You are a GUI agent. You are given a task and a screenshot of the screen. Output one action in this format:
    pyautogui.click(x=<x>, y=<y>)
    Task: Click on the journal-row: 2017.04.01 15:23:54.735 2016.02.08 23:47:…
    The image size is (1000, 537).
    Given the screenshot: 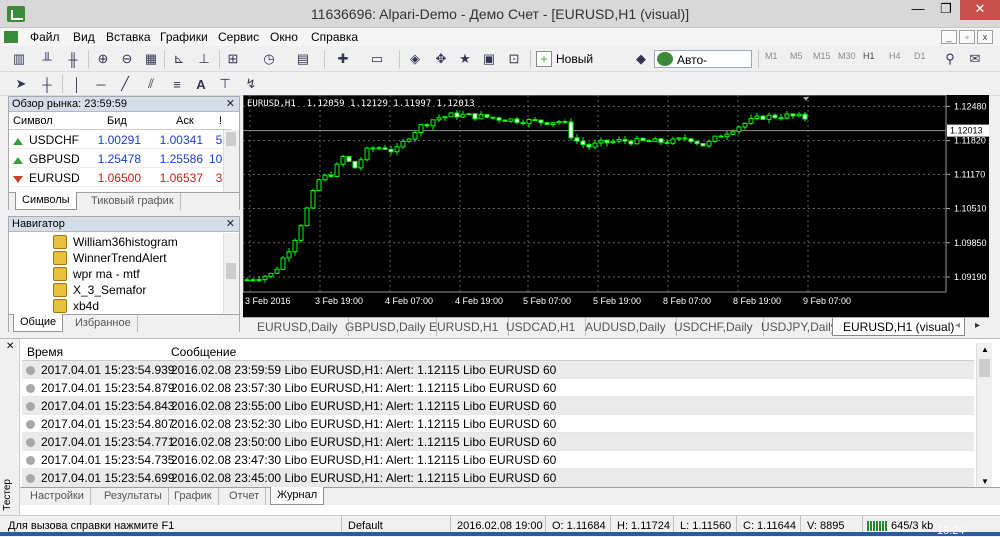 What is the action you would take?
    pyautogui.click(x=498, y=460)
    